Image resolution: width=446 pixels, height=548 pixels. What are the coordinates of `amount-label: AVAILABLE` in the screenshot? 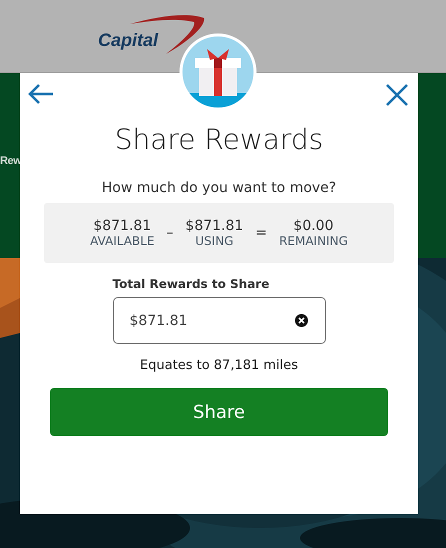 It's located at (122, 241).